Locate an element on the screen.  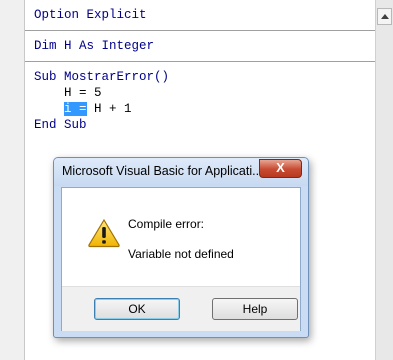
close-button: X is located at coordinates (280, 168).